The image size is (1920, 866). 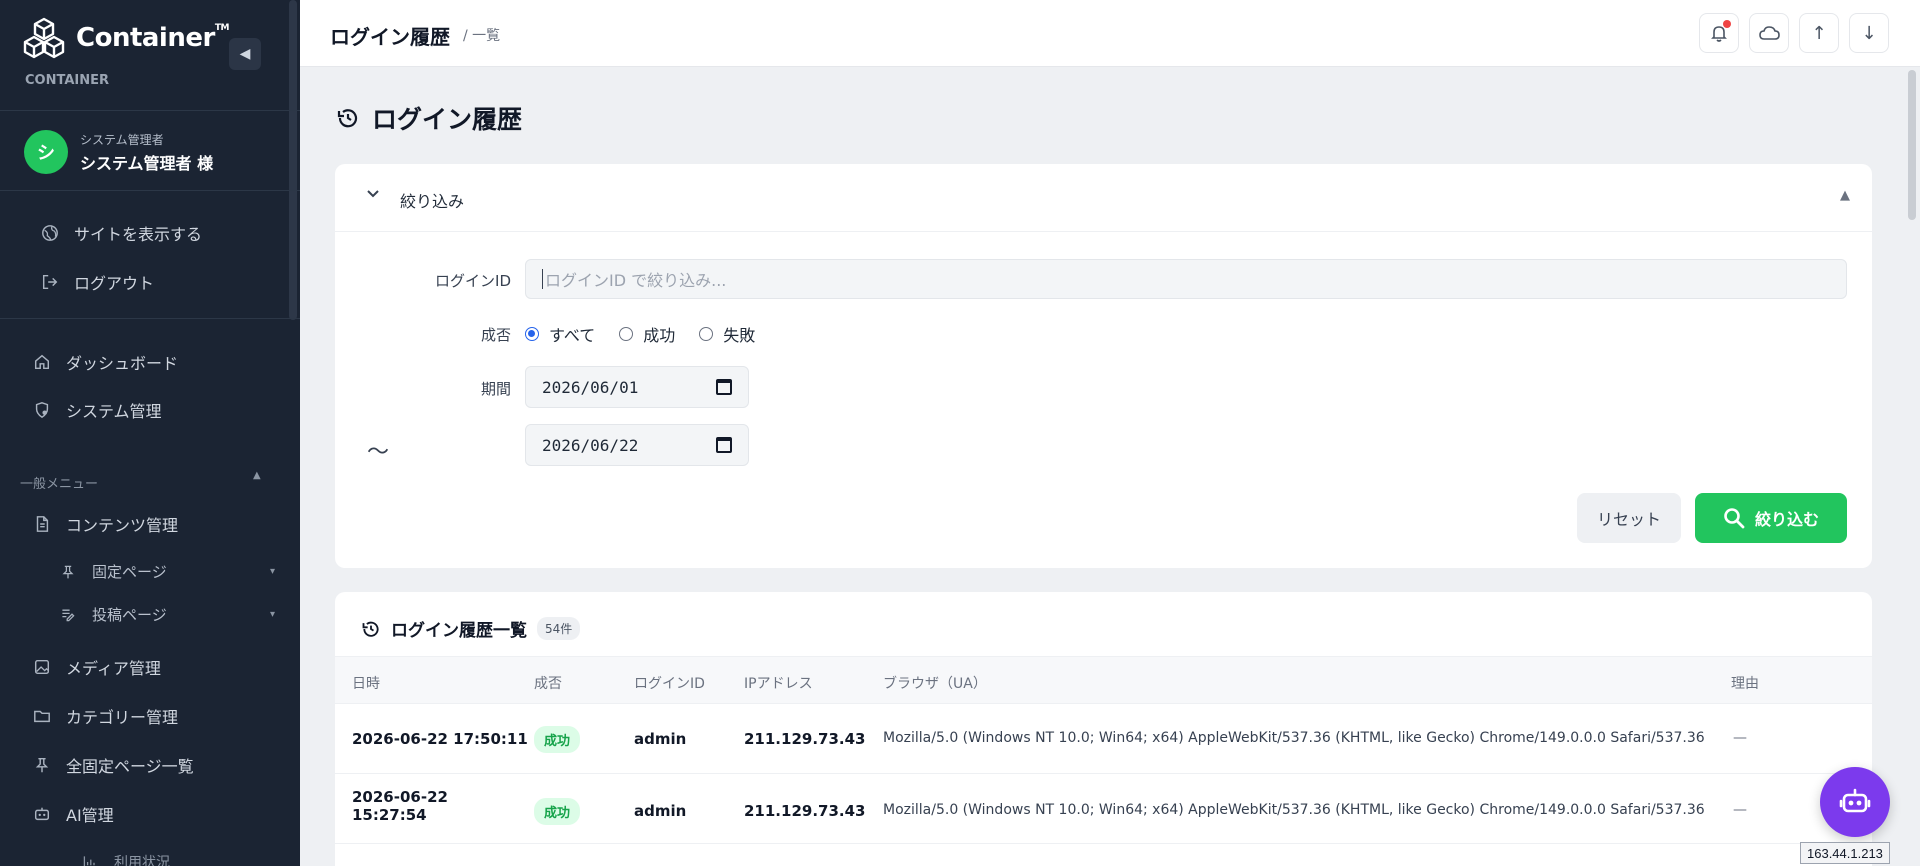 What do you see at coordinates (1727, 24) in the screenshot?
I see `notification-dot` at bounding box center [1727, 24].